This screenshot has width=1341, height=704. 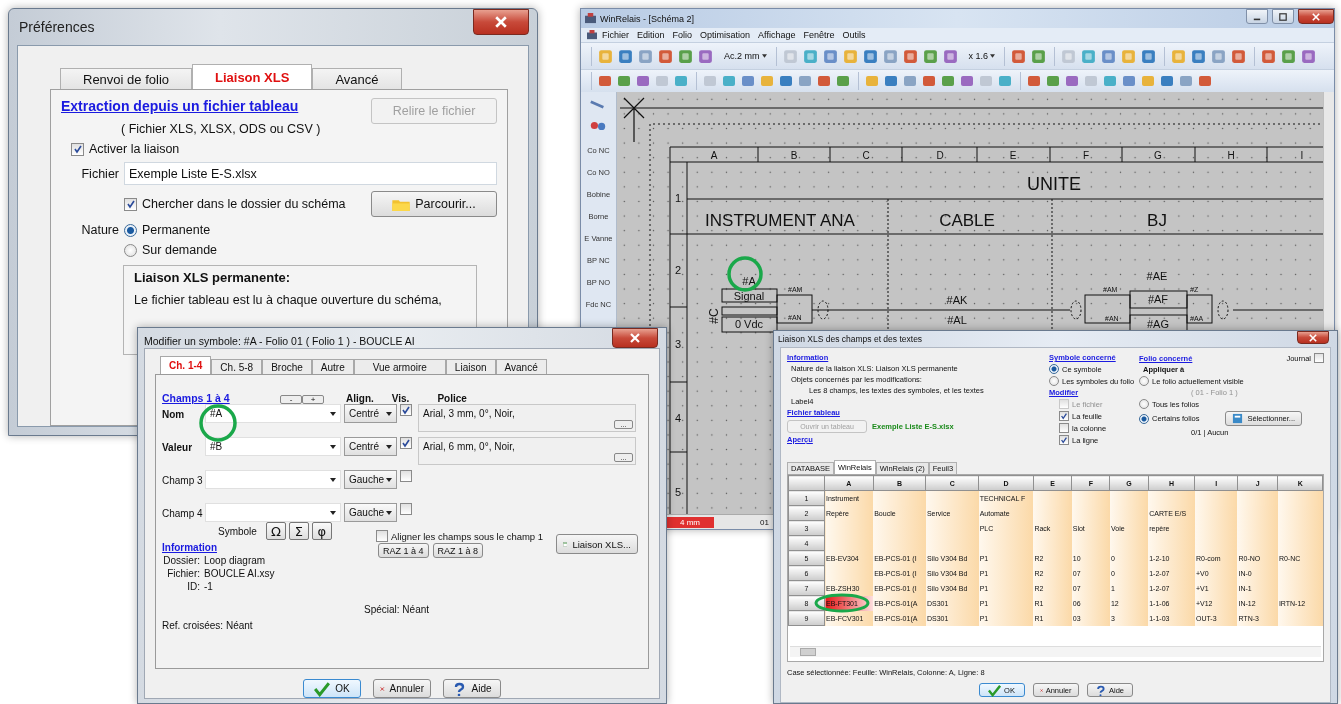 I want to click on column-label: I, so click(x=1302, y=155).